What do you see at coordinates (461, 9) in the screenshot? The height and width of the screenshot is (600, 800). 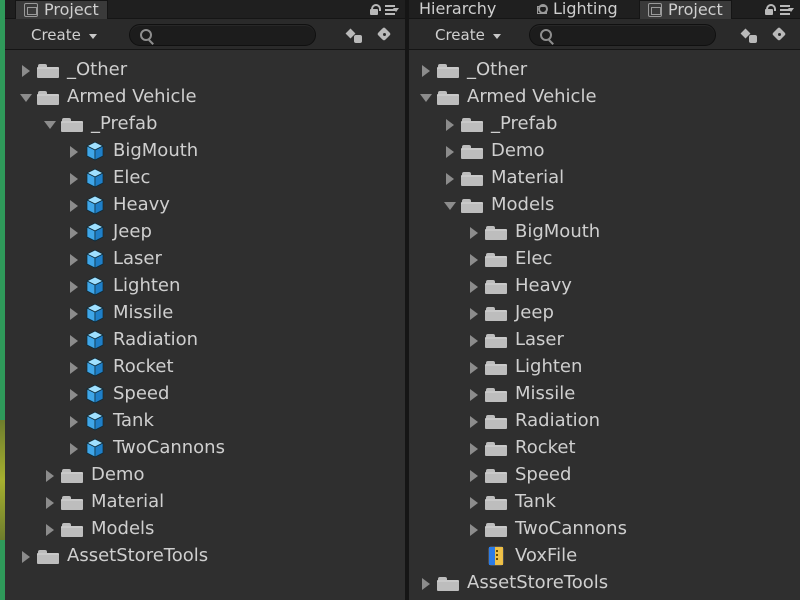 I see `tab-hierarchy: Hierarchy` at bounding box center [461, 9].